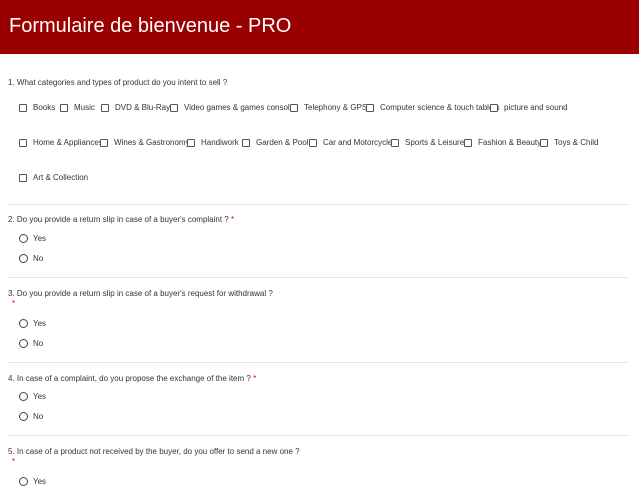 The height and width of the screenshot is (486, 639). Describe the element at coordinates (150, 26) in the screenshot. I see `form-title: Formulaire de bienvenue - PRO` at that location.